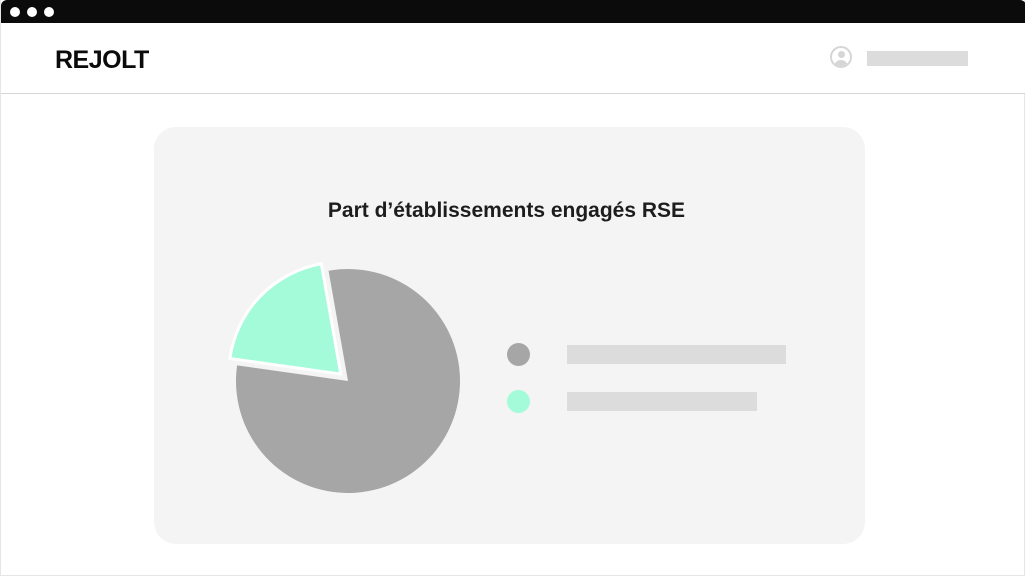 Image resolution: width=1025 pixels, height=577 pixels. What do you see at coordinates (102, 60) in the screenshot?
I see `brand-logo: REJOLT` at bounding box center [102, 60].